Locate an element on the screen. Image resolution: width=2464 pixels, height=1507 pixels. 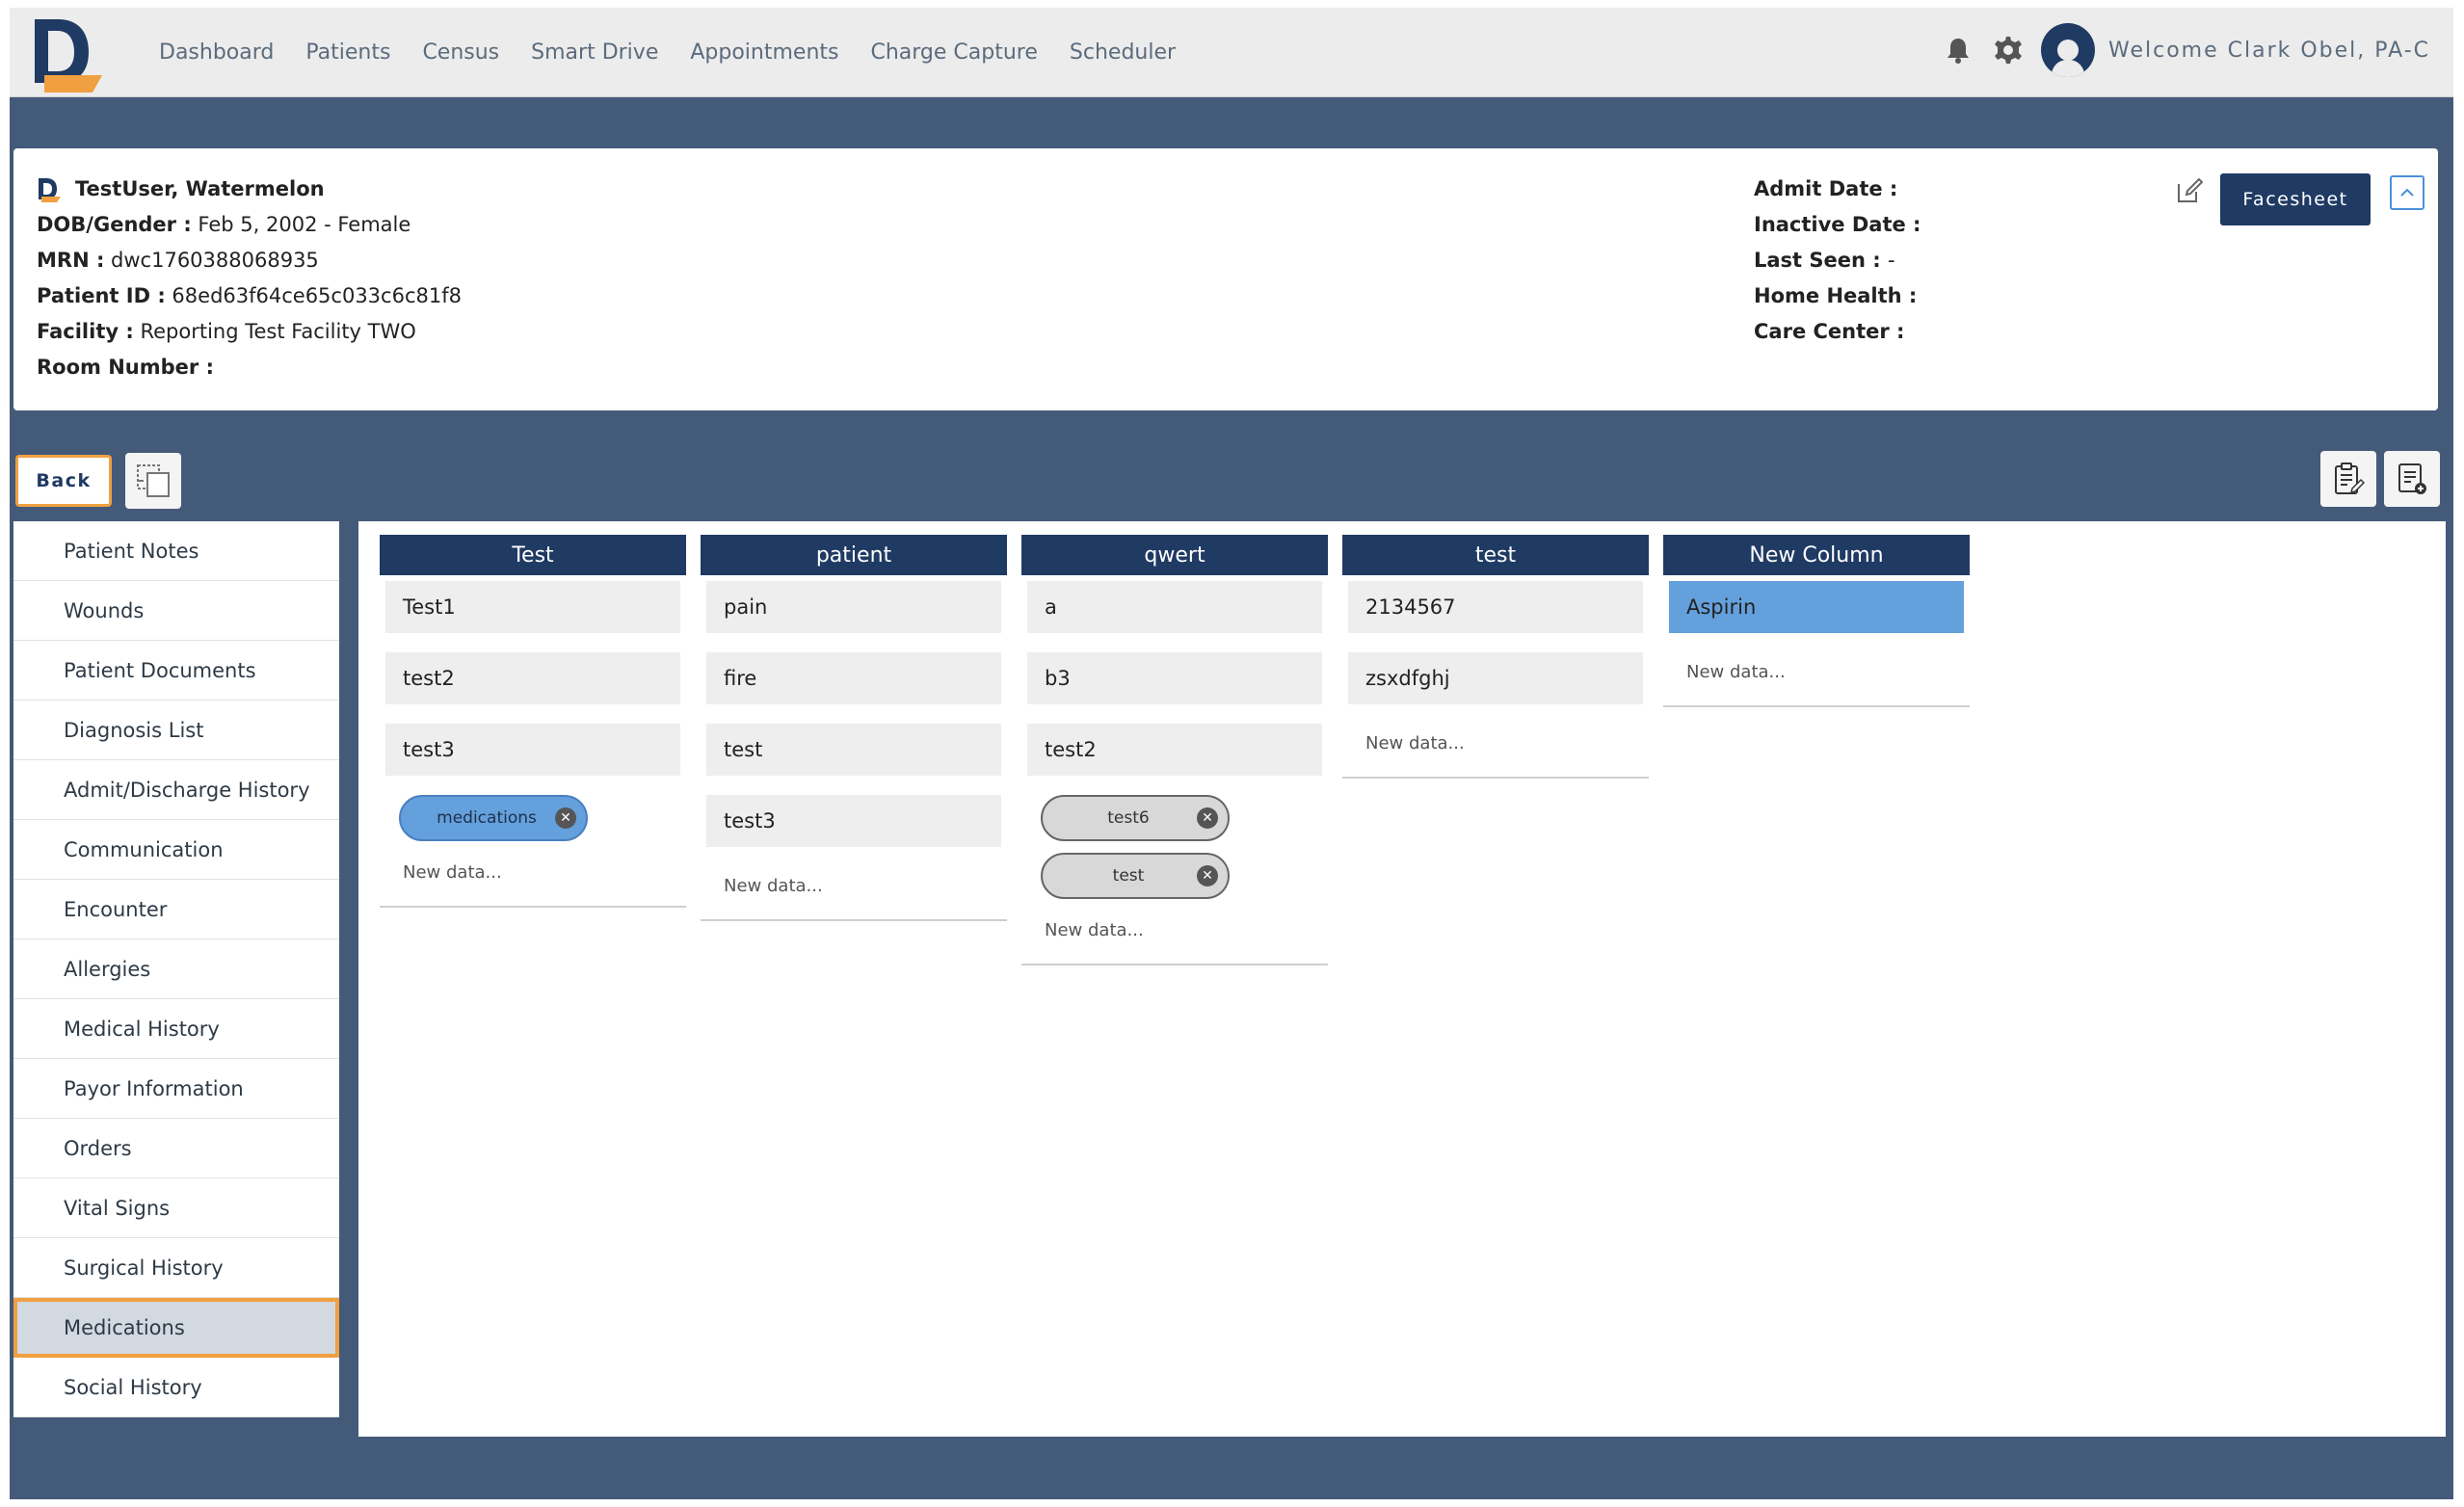
nav-appointments: Appointments is located at coordinates (764, 52).